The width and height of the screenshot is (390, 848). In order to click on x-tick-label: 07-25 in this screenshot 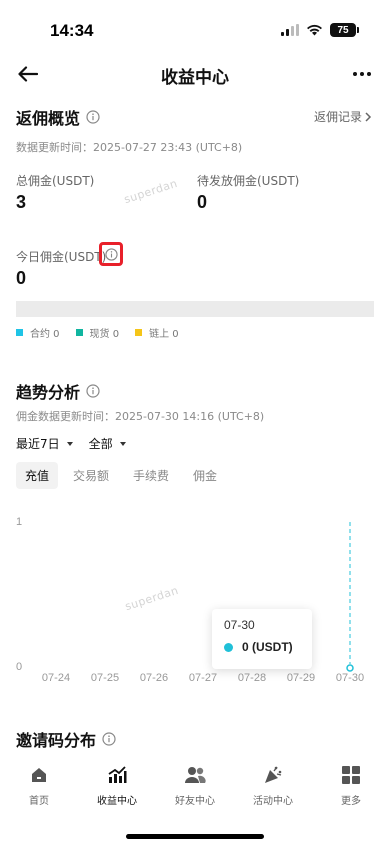, I will do `click(105, 678)`.